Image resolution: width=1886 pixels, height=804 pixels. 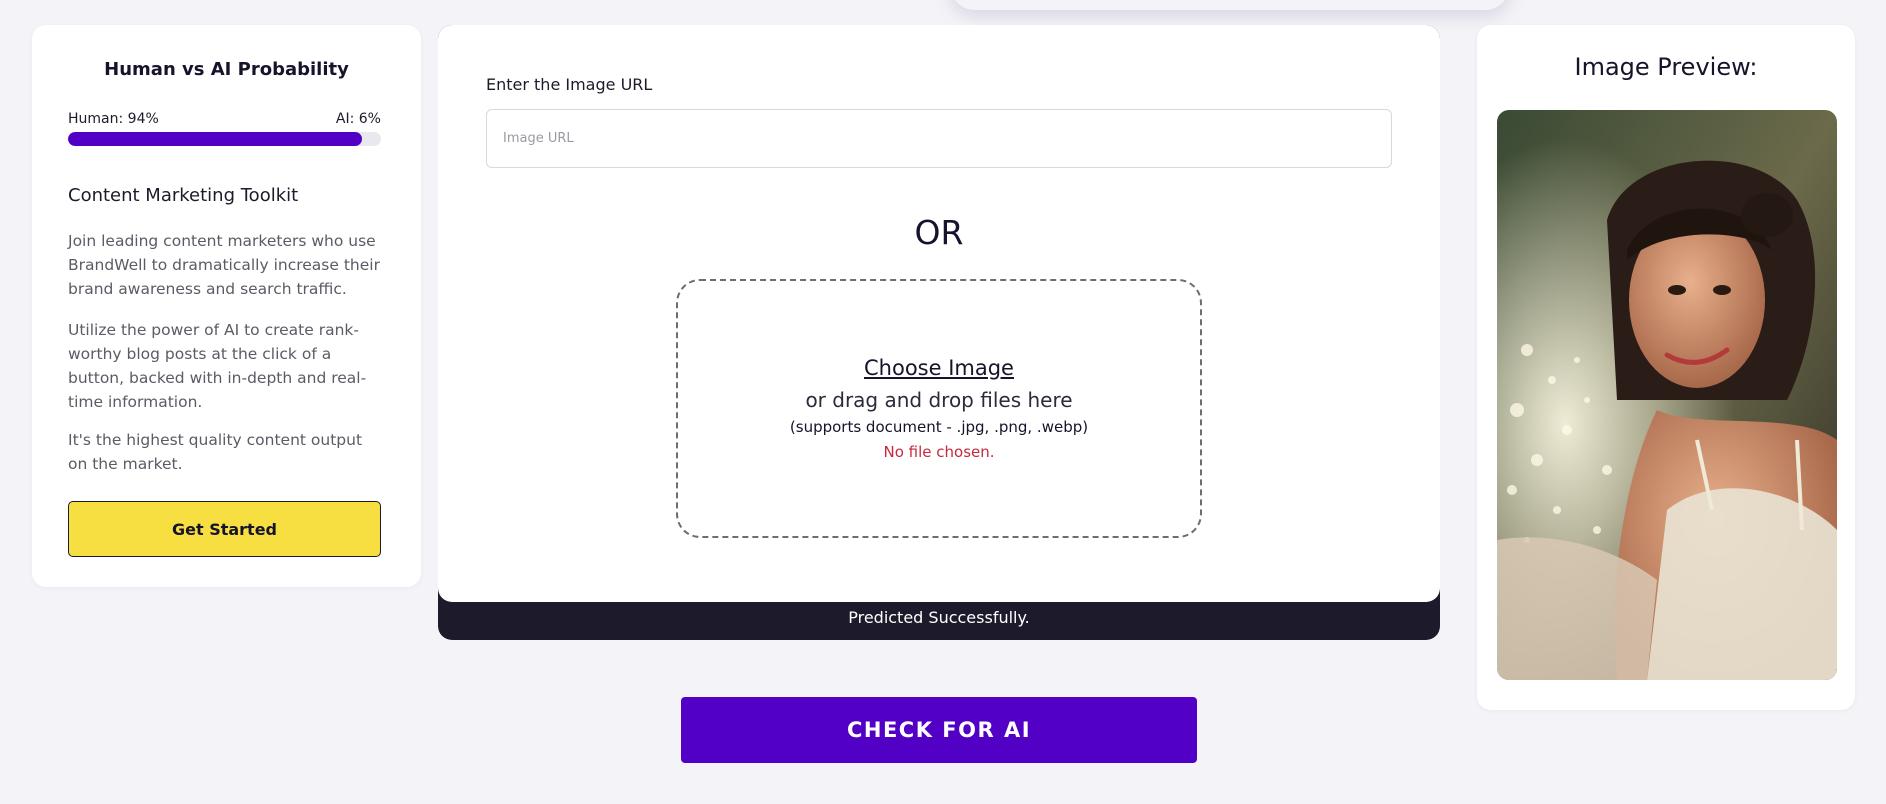 What do you see at coordinates (358, 119) in the screenshot?
I see `ai-percent-label: AI: 6%` at bounding box center [358, 119].